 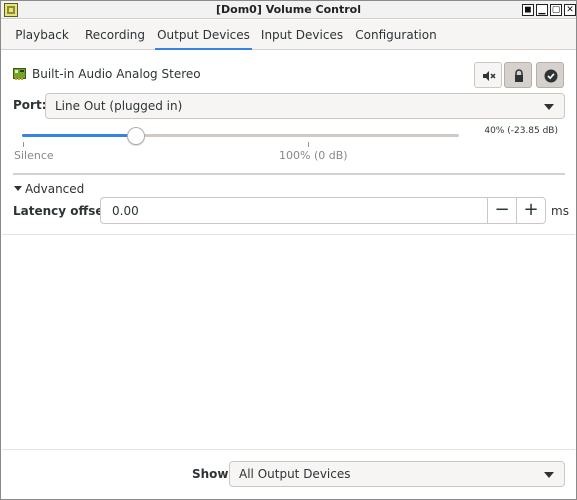 What do you see at coordinates (521, 131) in the screenshot?
I see `volume-readout: 40% (-23.85 dB)` at bounding box center [521, 131].